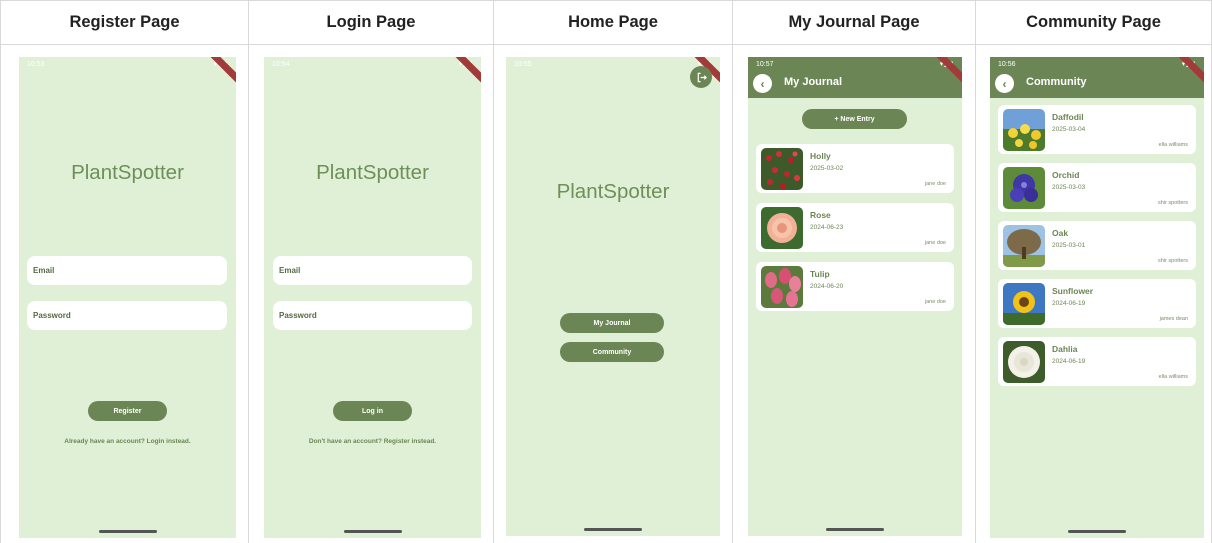 This screenshot has width=1212, height=543. Describe the element at coordinates (1066, 175) in the screenshot. I see `plant-name: Orchid` at that location.